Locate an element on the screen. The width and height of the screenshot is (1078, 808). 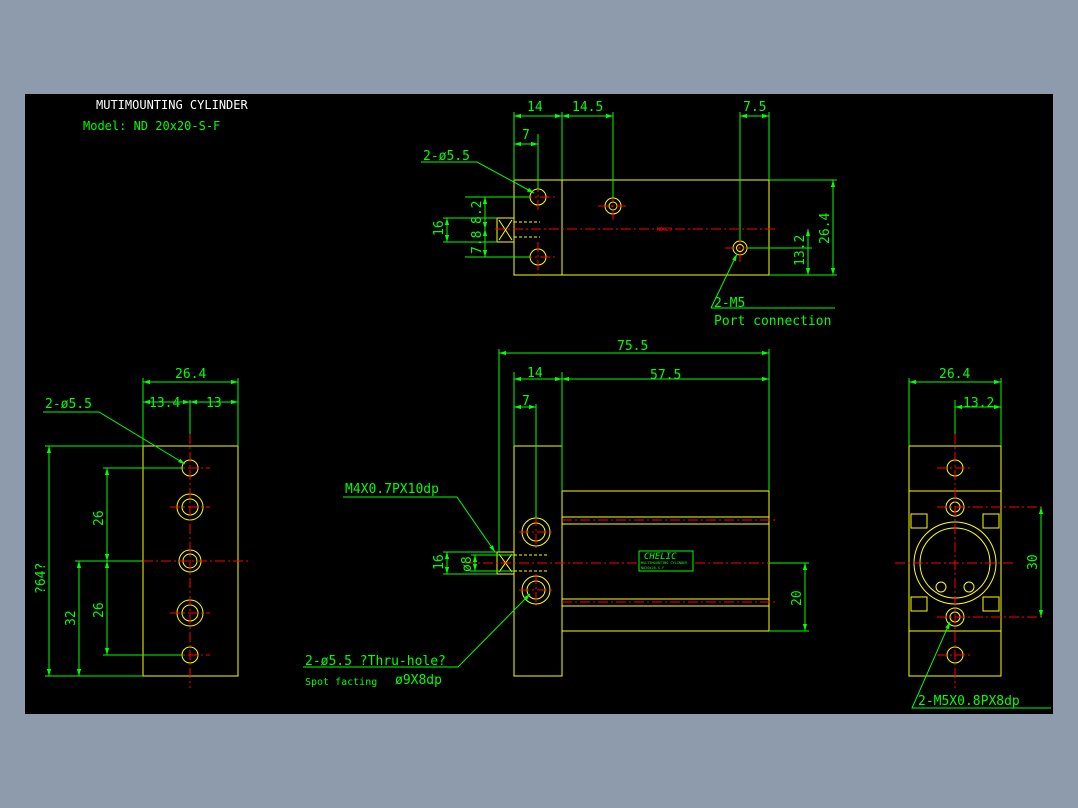
dim-end-30: 30 is located at coordinates (1033, 562).